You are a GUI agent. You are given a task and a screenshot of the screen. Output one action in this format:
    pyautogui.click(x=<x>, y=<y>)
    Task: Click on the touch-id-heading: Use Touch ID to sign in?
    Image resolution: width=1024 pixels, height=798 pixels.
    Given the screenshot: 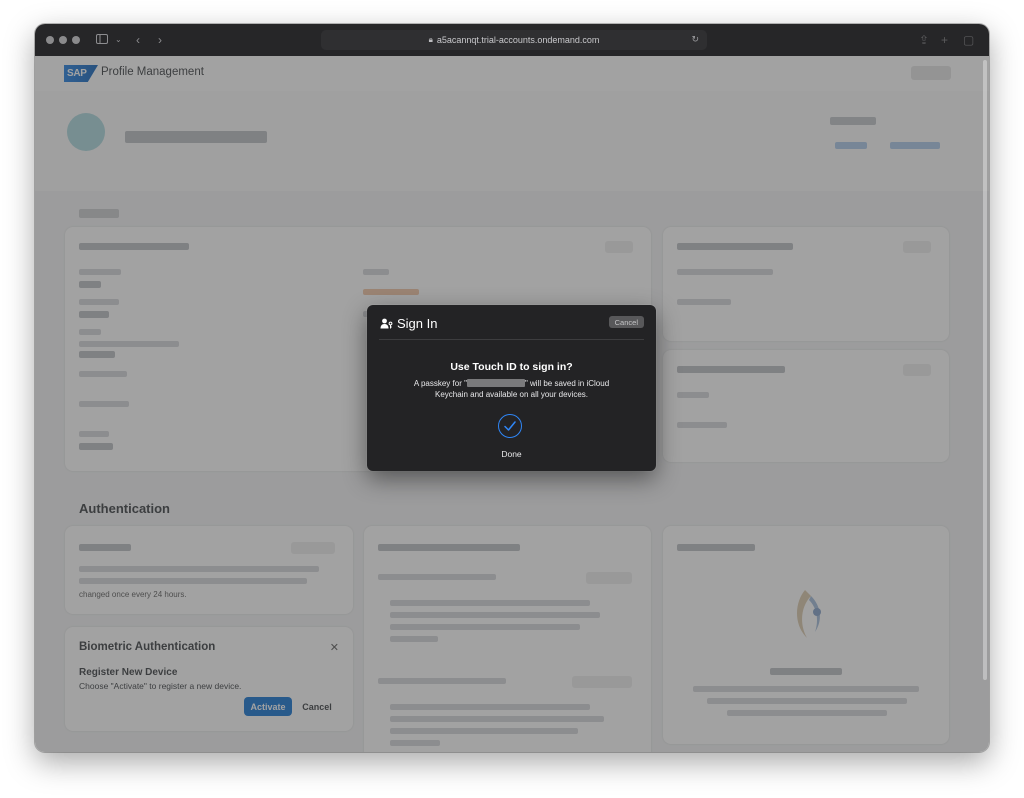 What is the action you would take?
    pyautogui.click(x=511, y=367)
    